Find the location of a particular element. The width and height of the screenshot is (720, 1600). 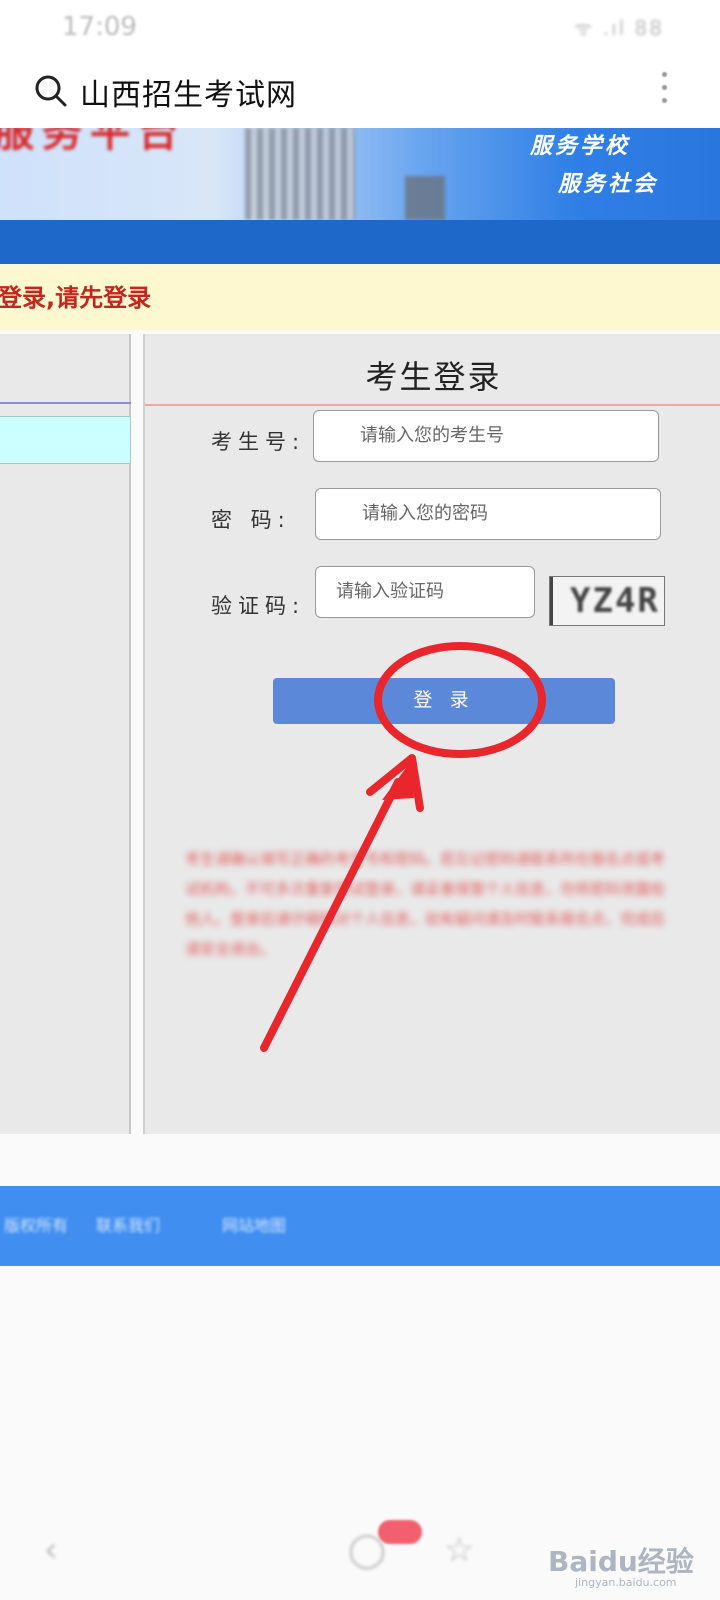

banner-slogan-2: 服务社会 is located at coordinates (608, 184).